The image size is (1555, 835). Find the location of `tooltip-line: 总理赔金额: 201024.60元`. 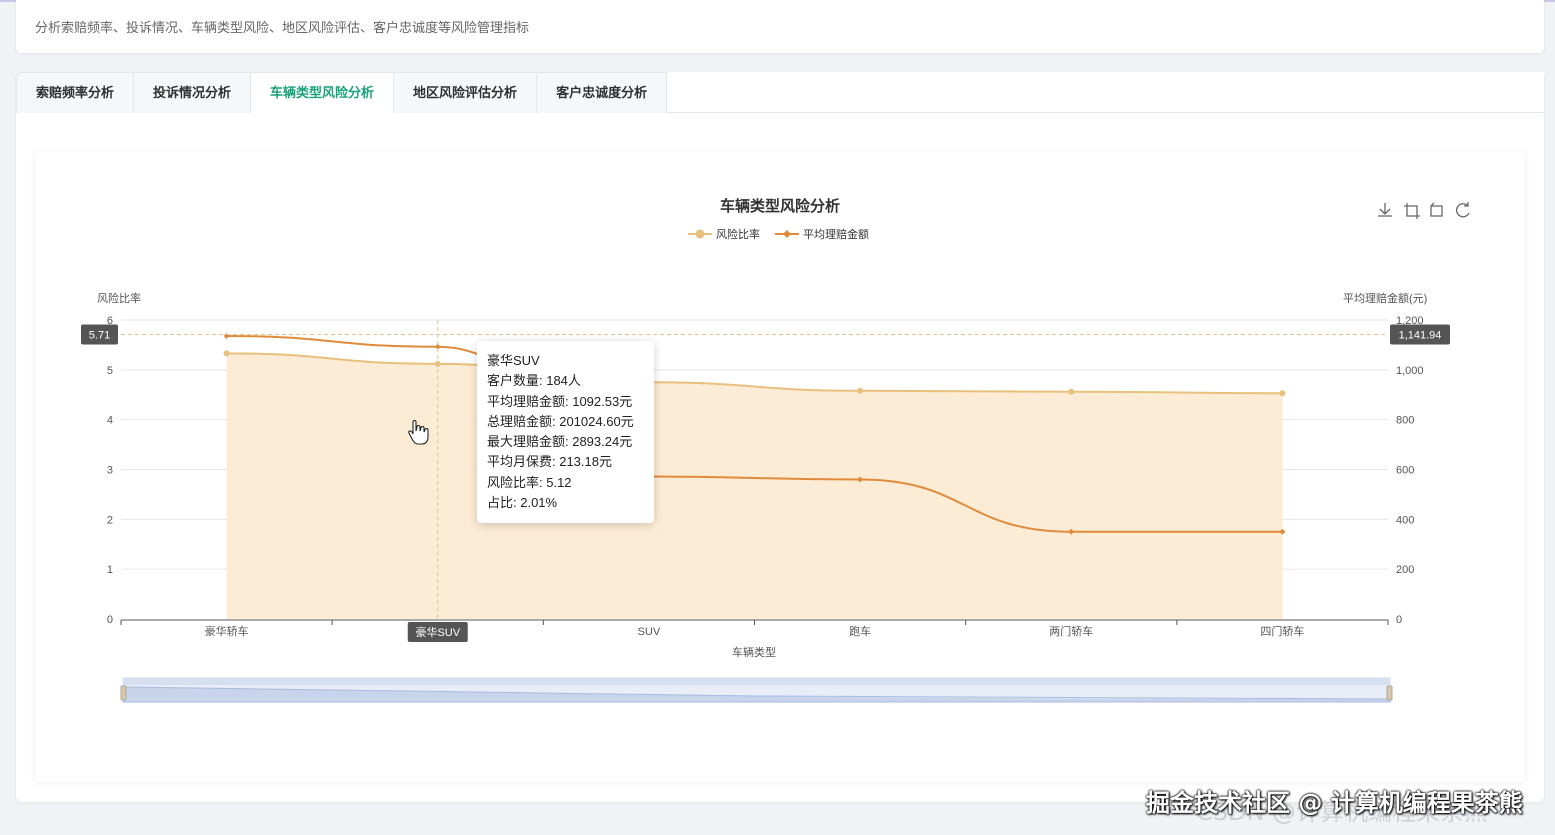

tooltip-line: 总理赔金额: 201024.60元 is located at coordinates (560, 421).